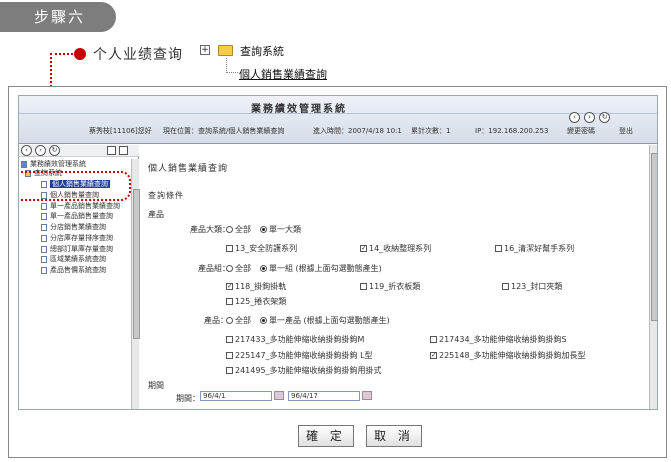  I want to click on folder-icon, so click(225, 50).